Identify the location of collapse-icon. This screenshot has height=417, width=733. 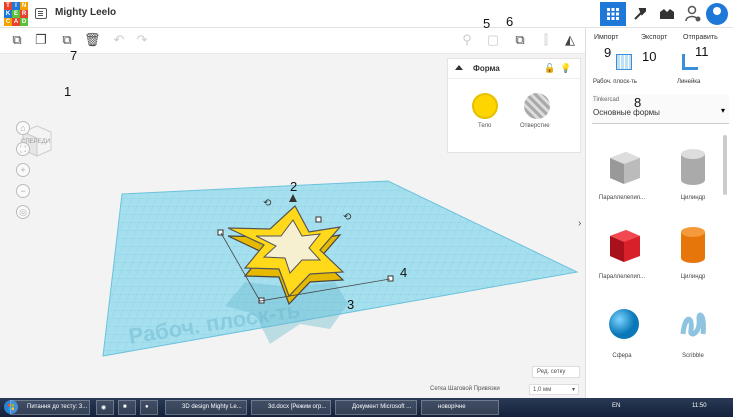
(459, 67).